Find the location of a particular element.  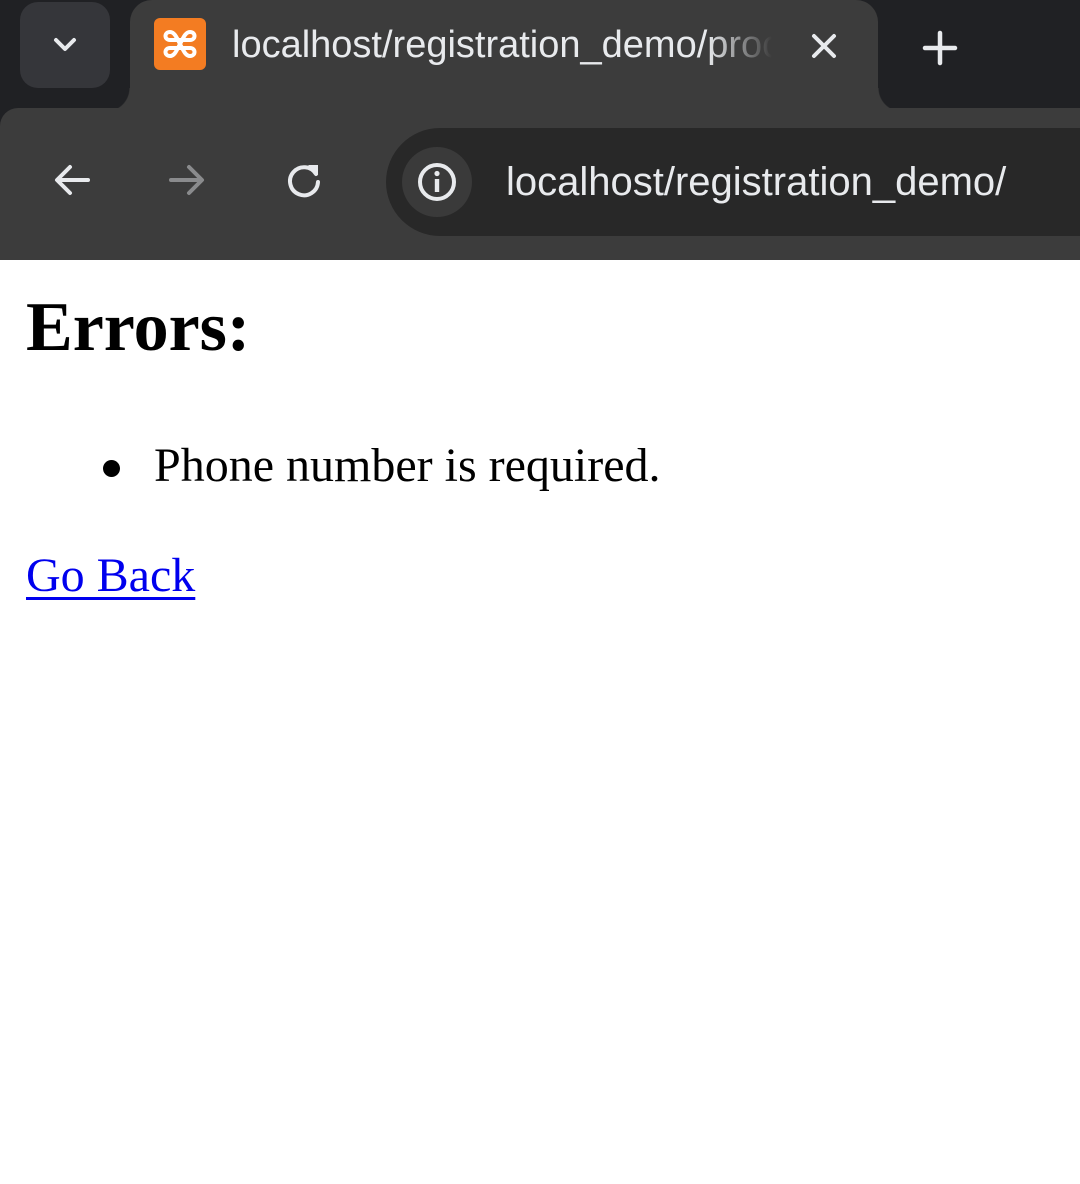

forward-button is located at coordinates (187, 180).